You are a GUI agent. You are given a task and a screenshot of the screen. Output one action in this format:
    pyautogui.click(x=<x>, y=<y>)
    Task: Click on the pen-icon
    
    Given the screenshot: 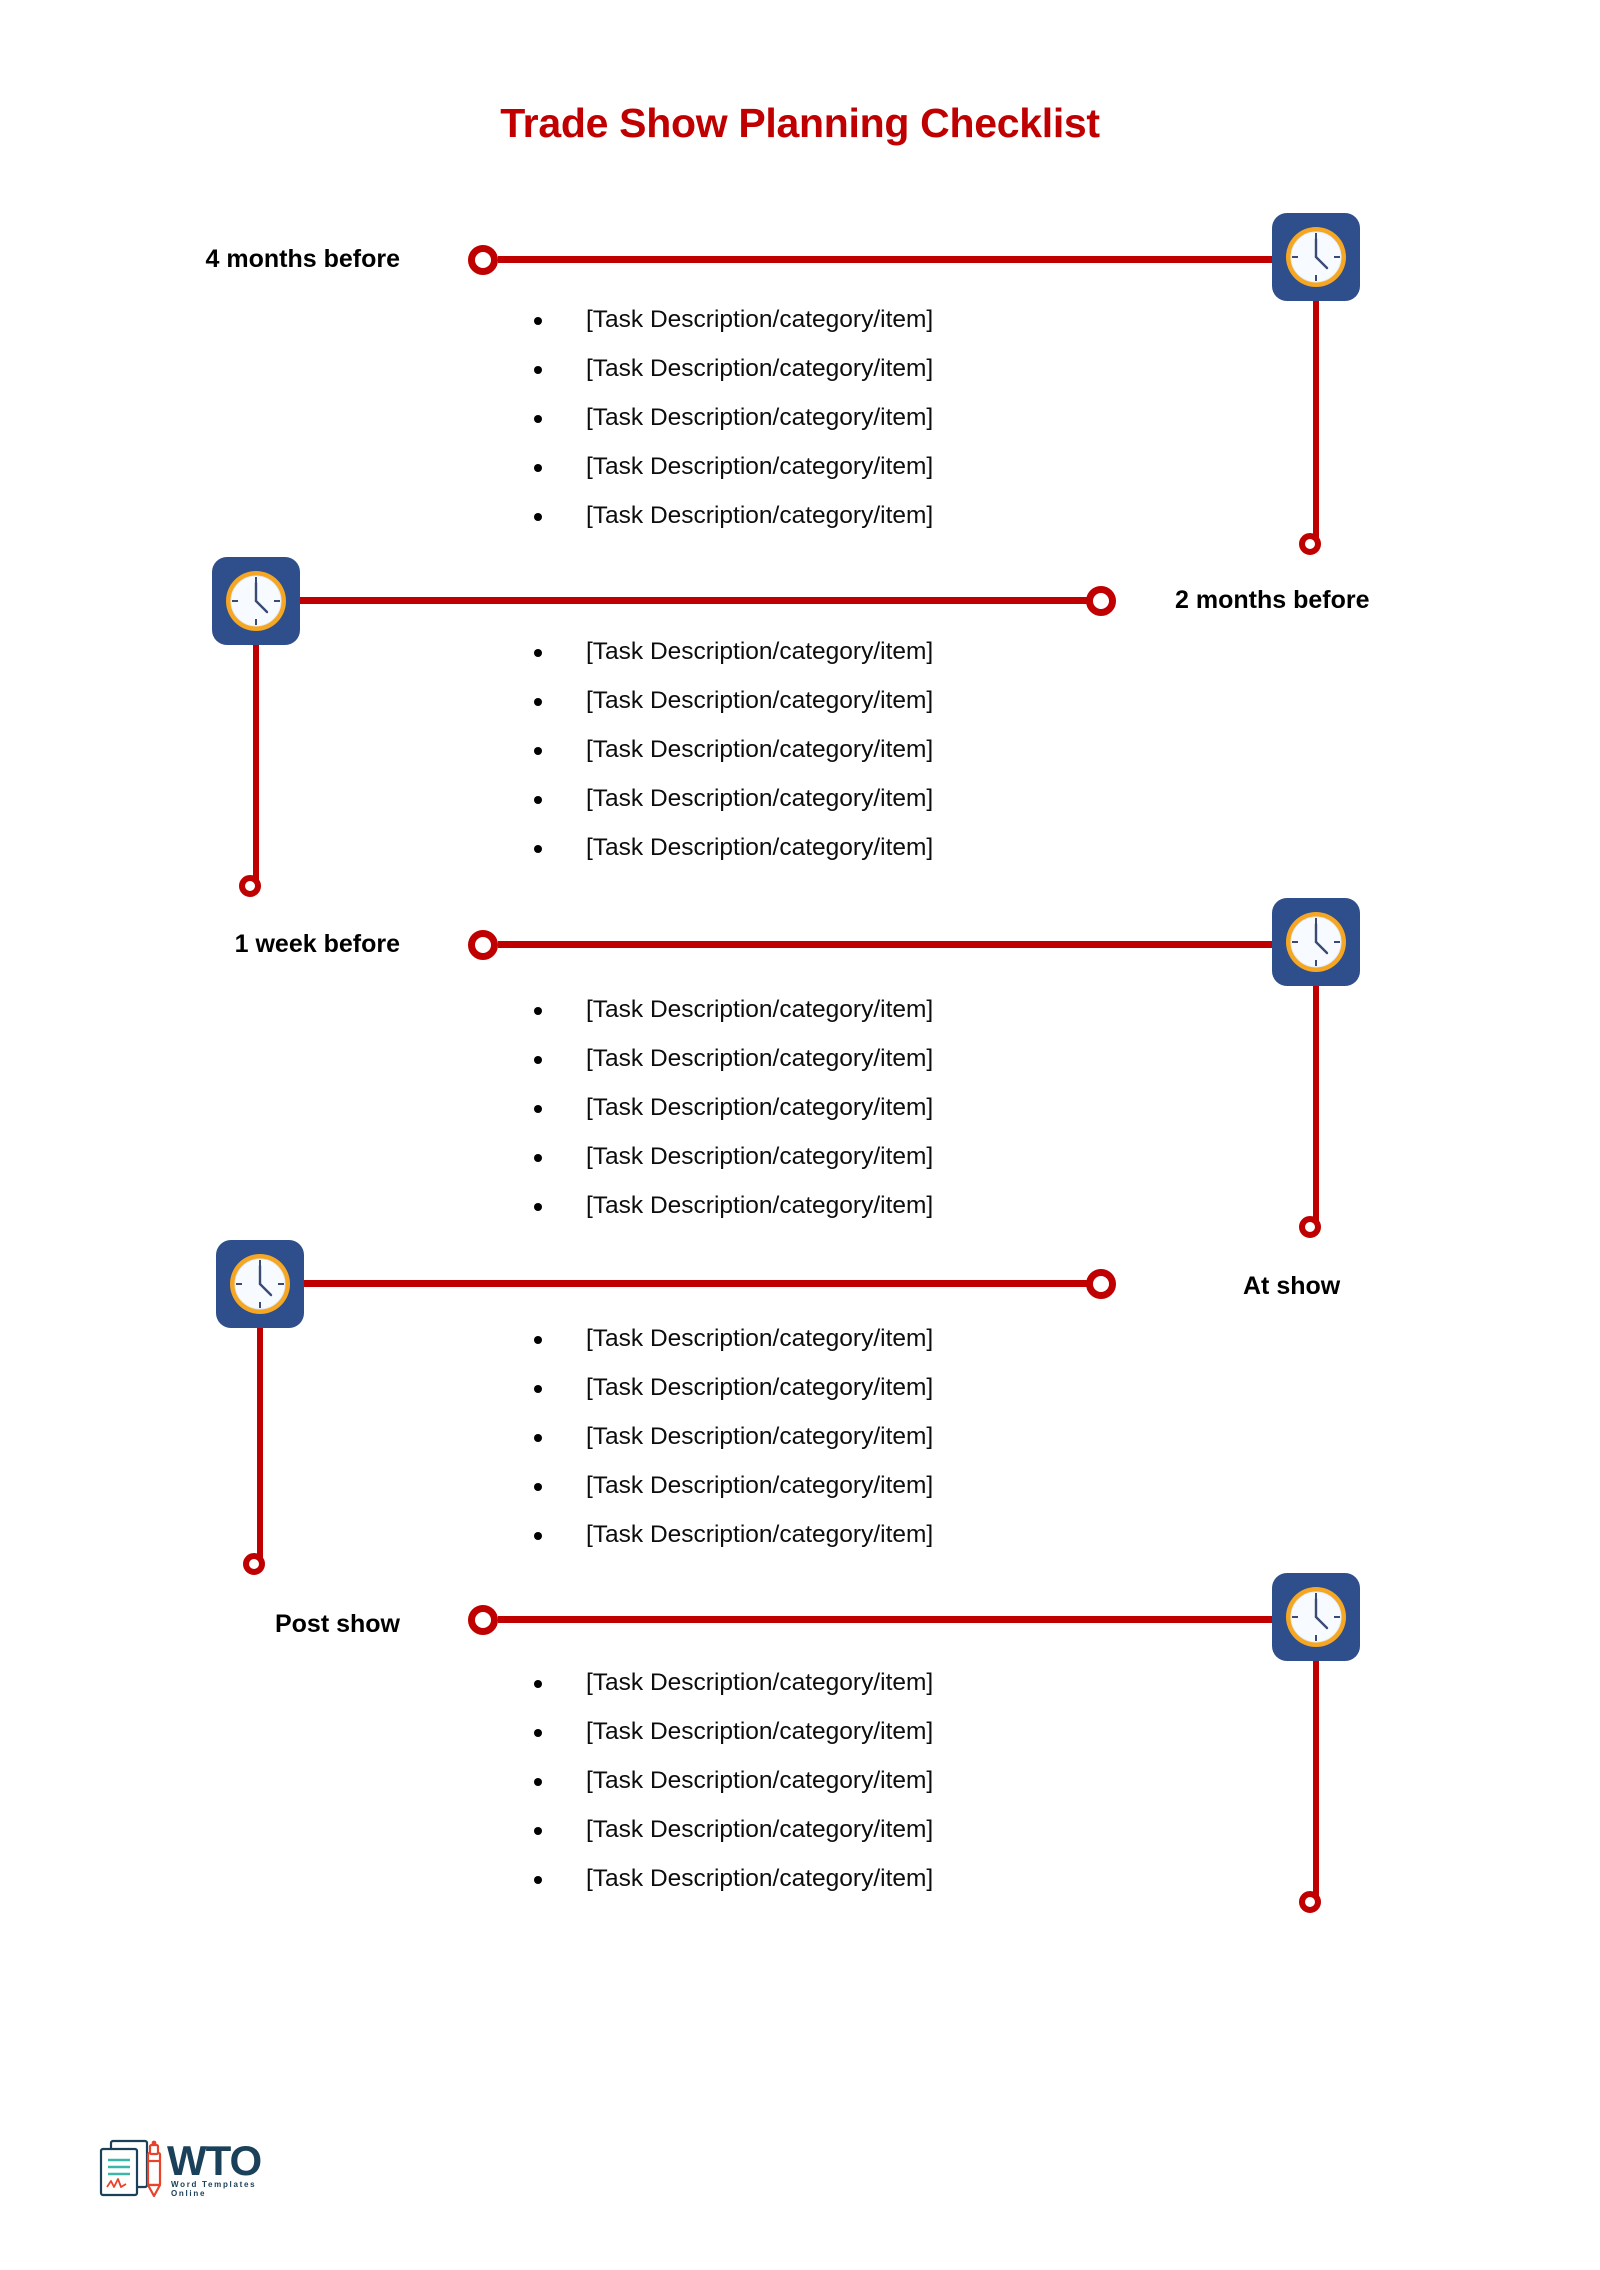 What is the action you would take?
    pyautogui.click(x=154, y=2169)
    